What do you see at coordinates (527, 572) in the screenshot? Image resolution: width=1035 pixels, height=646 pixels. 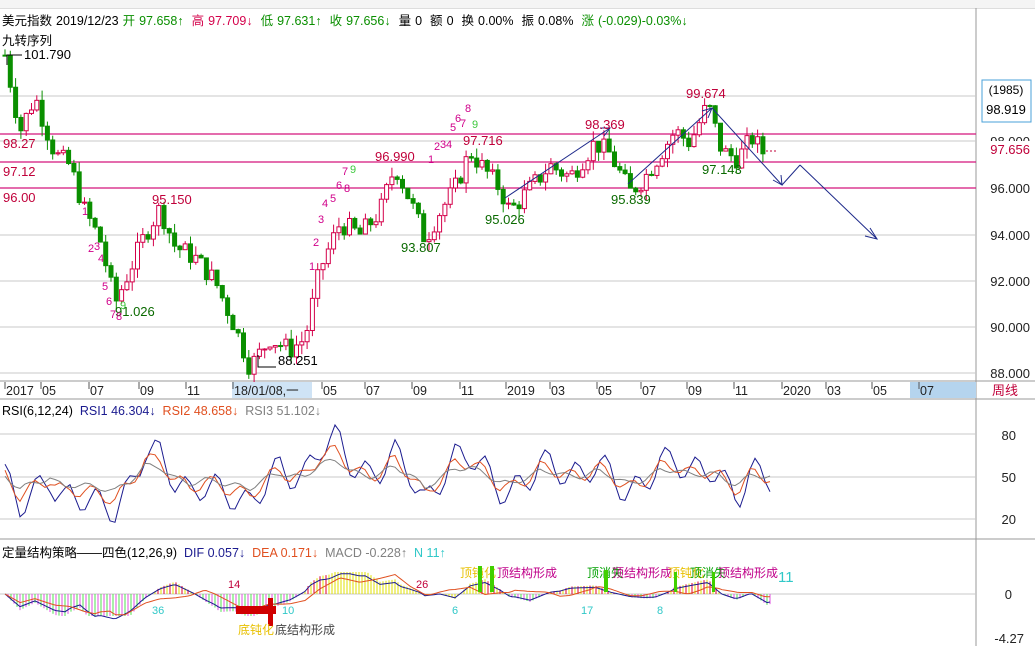 I see `macd-top-struct-1: 顶结构形成` at bounding box center [527, 572].